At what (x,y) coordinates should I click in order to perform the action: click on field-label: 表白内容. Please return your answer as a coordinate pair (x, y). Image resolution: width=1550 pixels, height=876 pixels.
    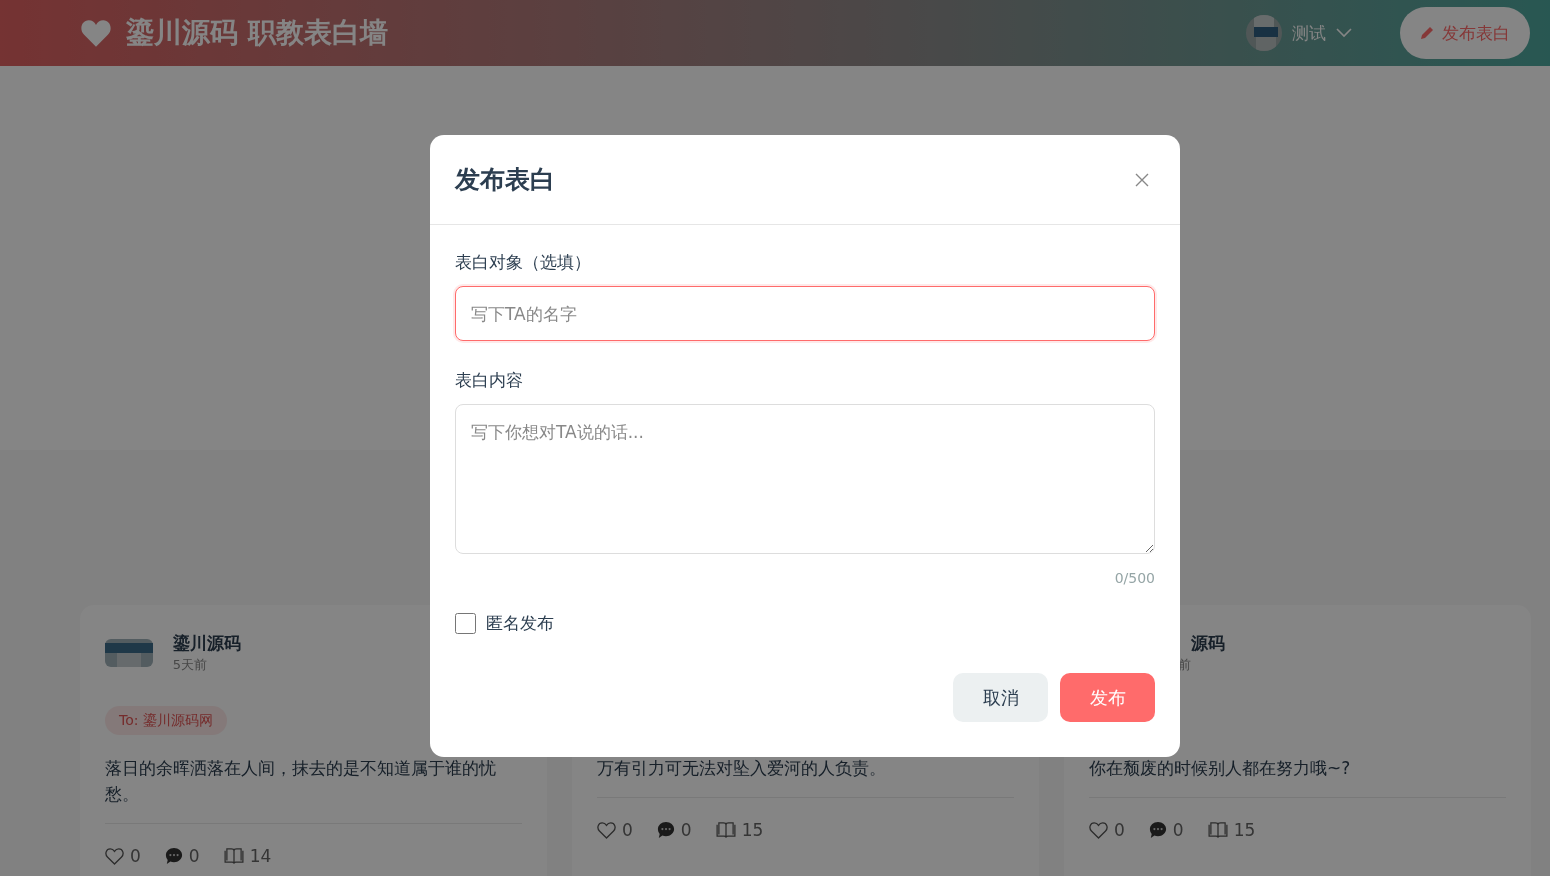
    Looking at the image, I should click on (489, 380).